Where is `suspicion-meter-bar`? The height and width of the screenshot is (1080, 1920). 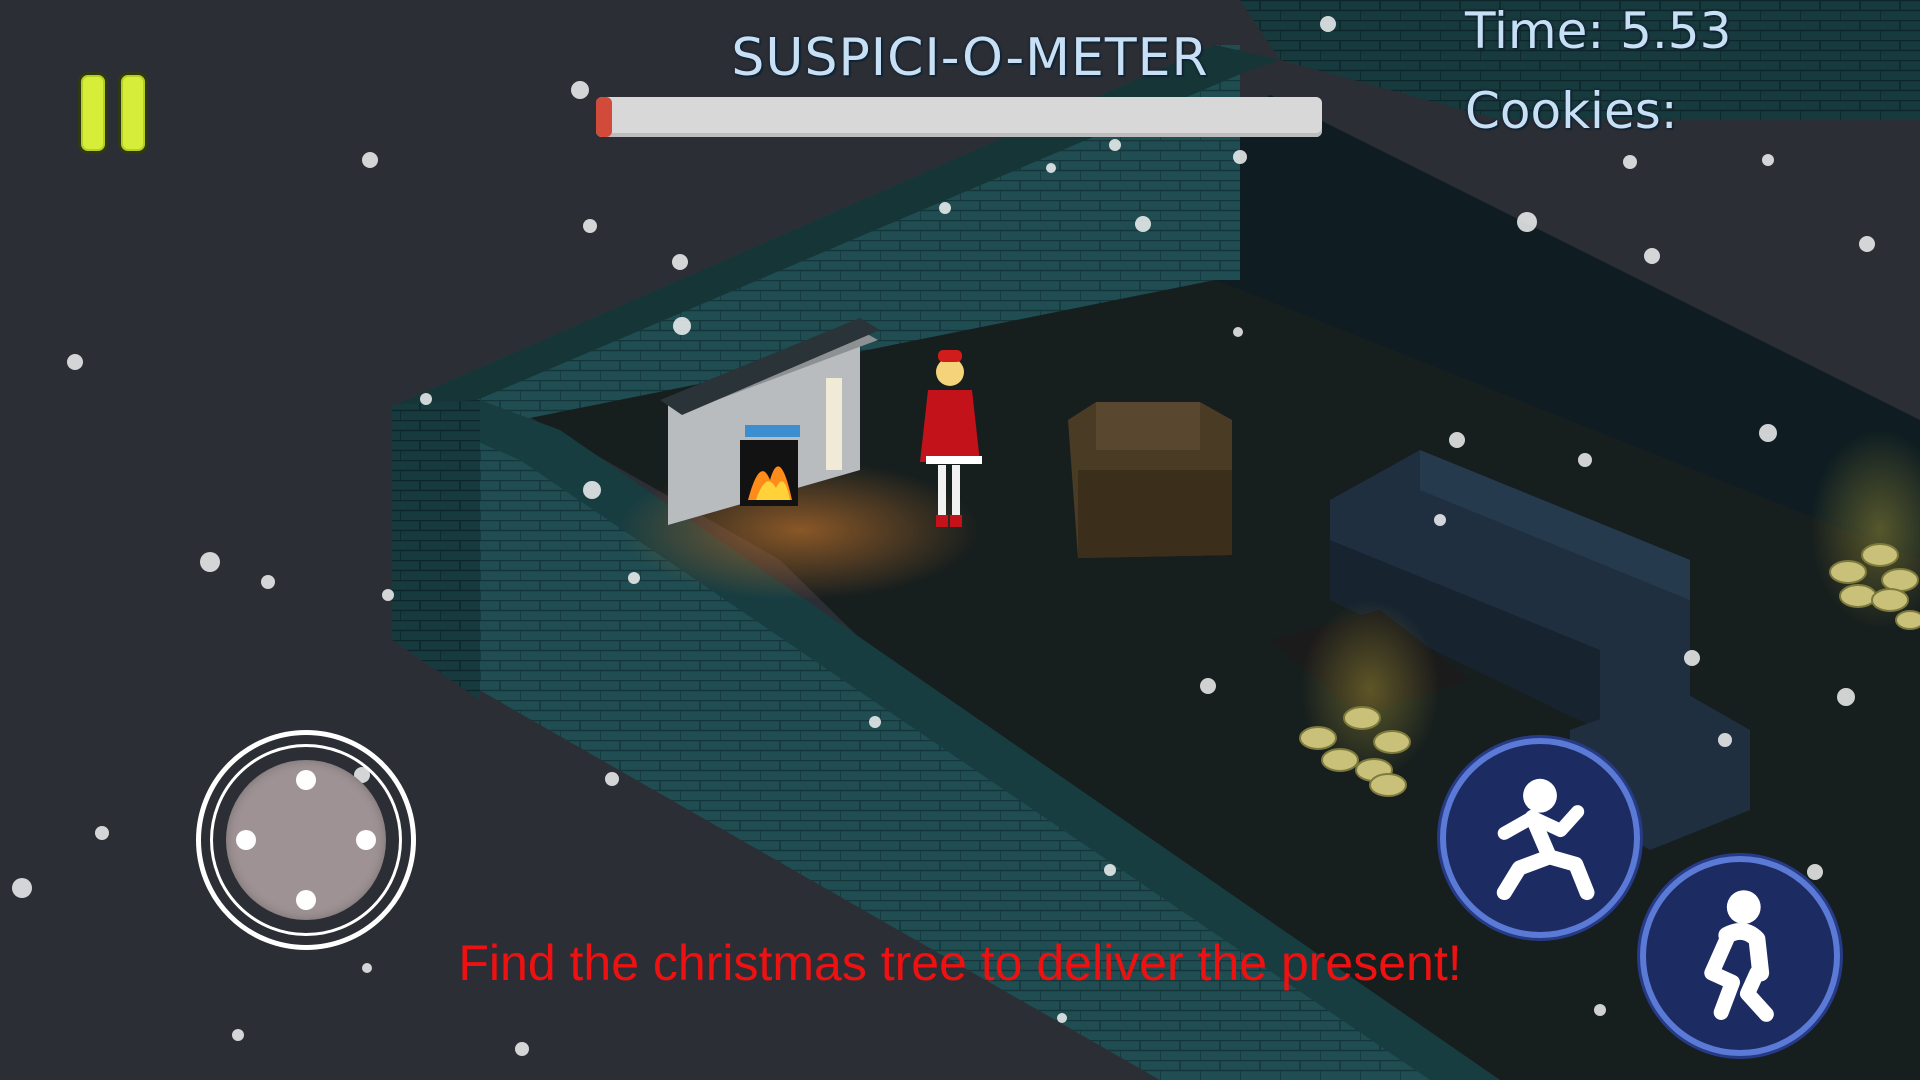
suspicion-meter-bar is located at coordinates (959, 117).